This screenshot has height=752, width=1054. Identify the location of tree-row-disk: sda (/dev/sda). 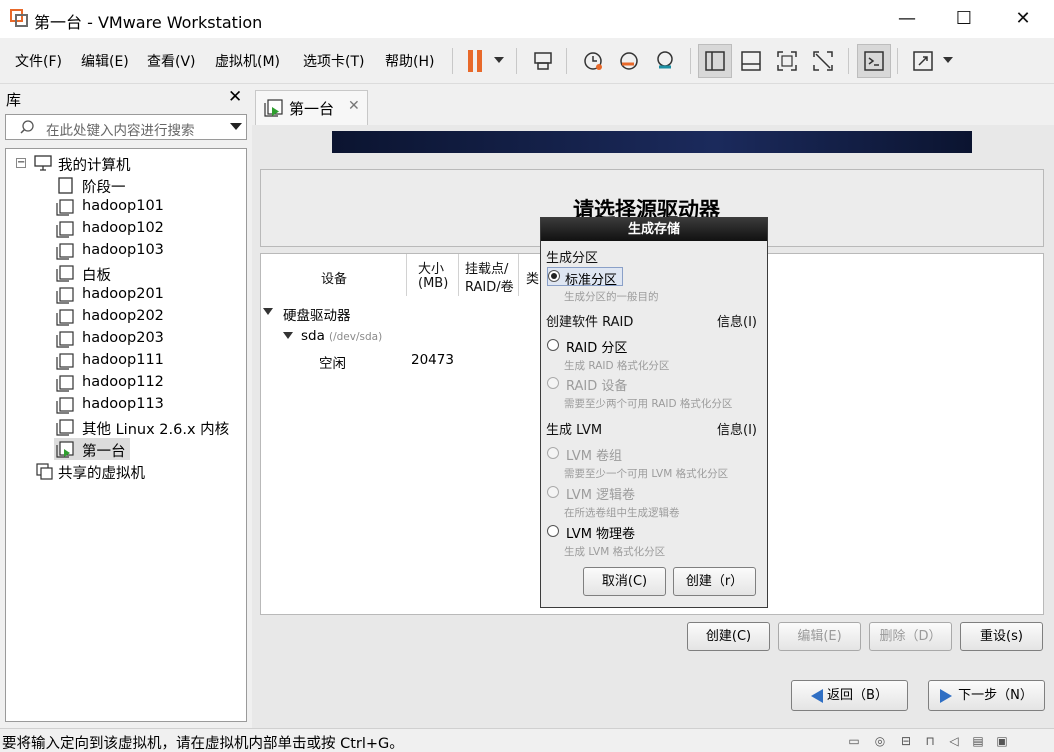
(363, 338).